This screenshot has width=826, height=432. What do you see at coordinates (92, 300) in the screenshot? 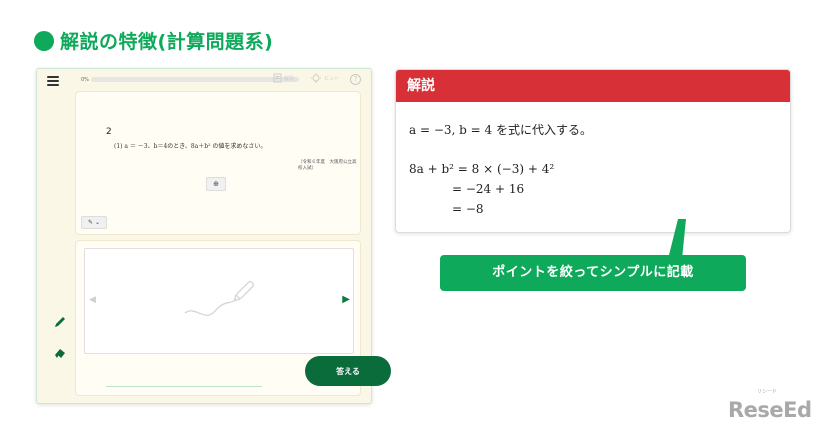
I see `arrow-left-icon: ◀` at bounding box center [92, 300].